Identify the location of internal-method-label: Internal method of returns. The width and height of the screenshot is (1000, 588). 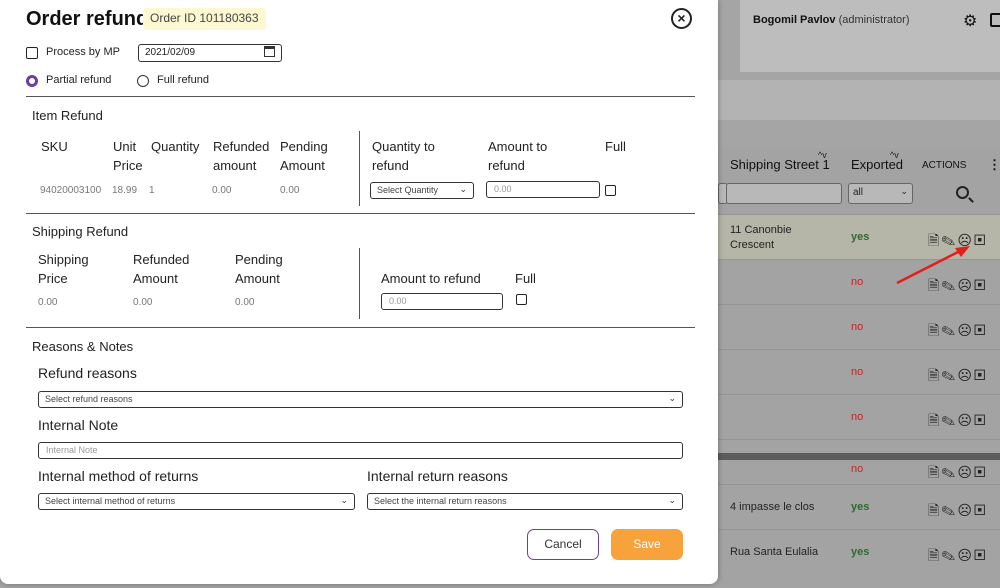
(118, 476).